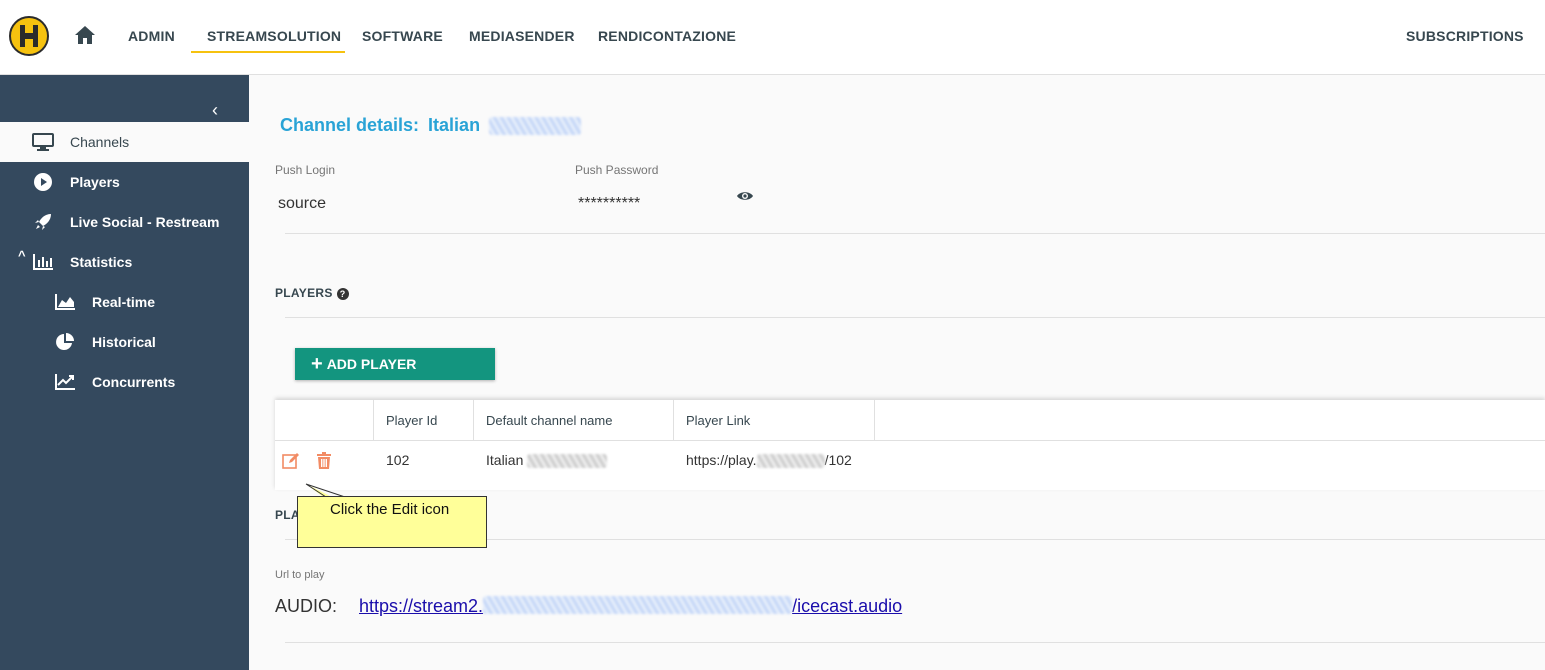 Image resolution: width=1545 pixels, height=670 pixels. I want to click on audio-link-prefix: https://stream2., so click(421, 606).